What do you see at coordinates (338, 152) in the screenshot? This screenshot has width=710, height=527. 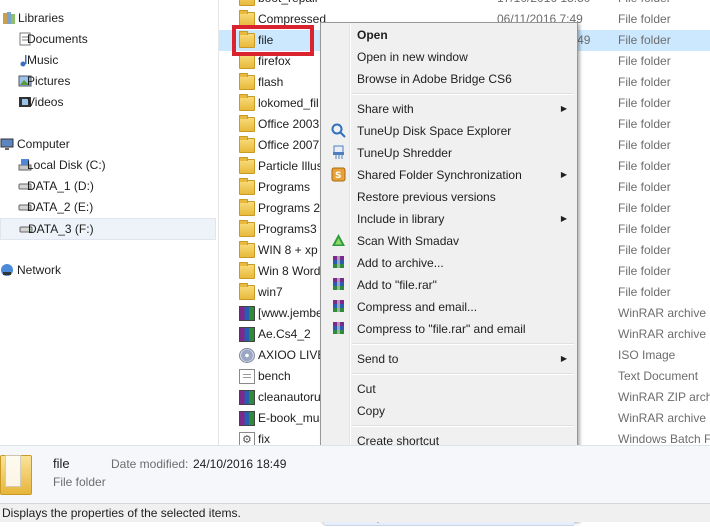 I see `tuneup-shredder-icon` at bounding box center [338, 152].